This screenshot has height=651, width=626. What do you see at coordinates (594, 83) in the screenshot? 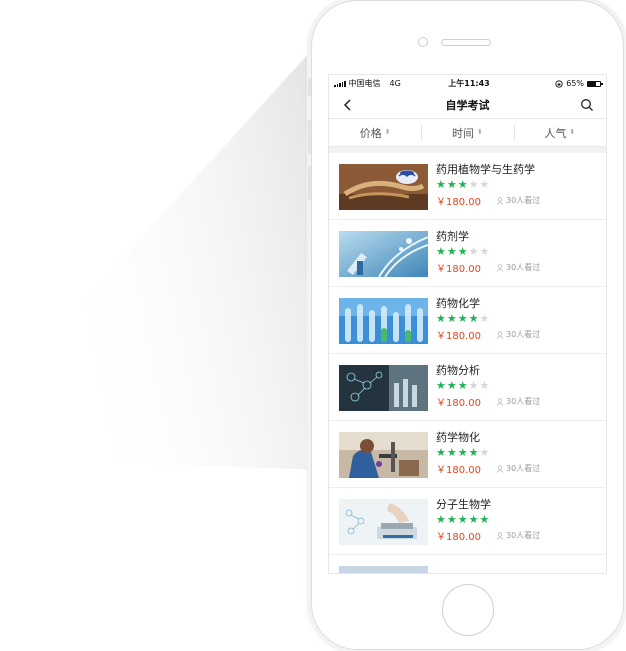
I see `battery-icon` at bounding box center [594, 83].